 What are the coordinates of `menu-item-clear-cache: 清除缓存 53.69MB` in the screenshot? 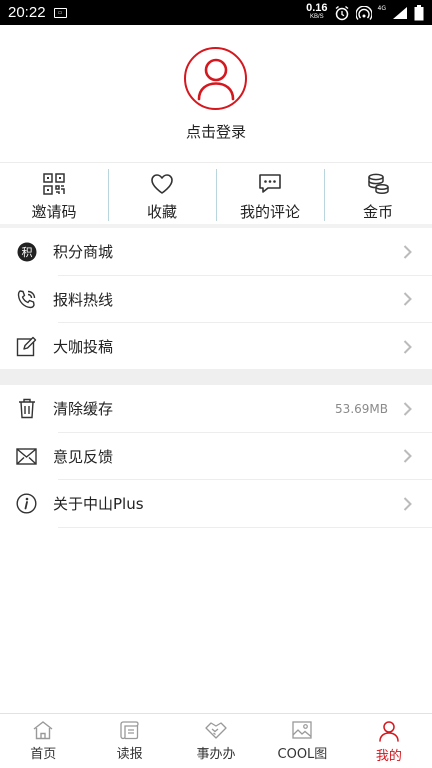 It's located at (216, 409).